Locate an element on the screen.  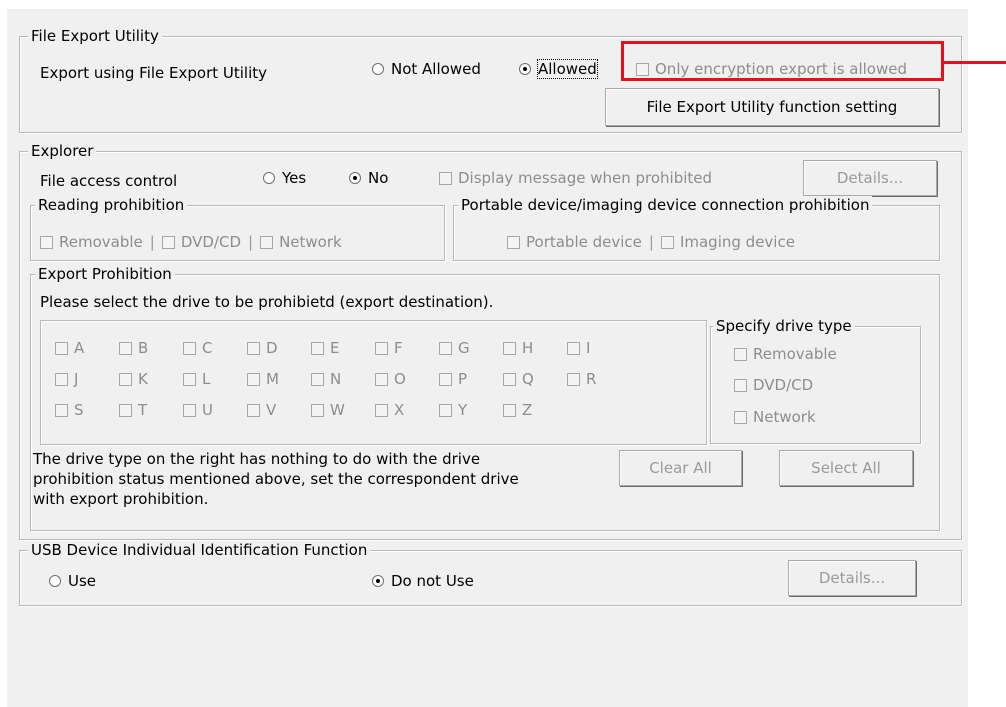
drive-checkbox: A is located at coordinates (69, 348).